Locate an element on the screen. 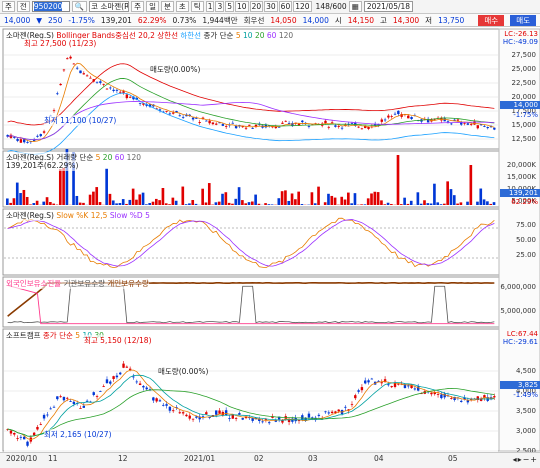  interval-button: 5 is located at coordinates (230, 6).